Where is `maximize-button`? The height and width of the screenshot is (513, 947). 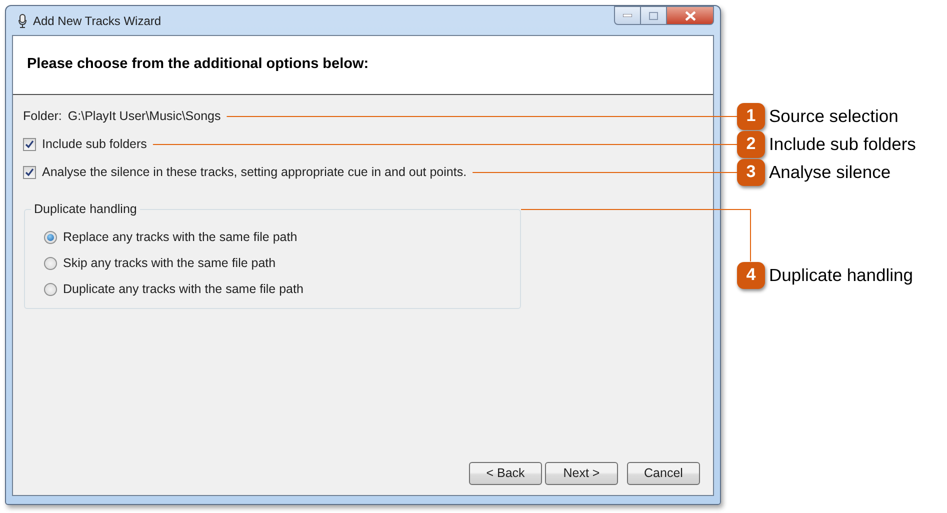 maximize-button is located at coordinates (654, 15).